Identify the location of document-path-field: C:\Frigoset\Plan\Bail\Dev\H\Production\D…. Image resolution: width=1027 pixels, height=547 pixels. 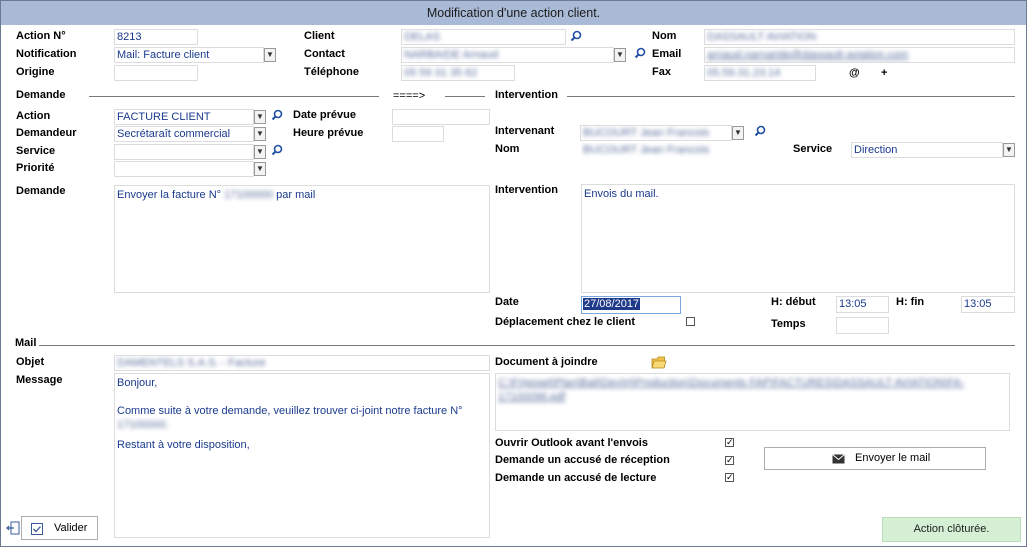
(752, 402).